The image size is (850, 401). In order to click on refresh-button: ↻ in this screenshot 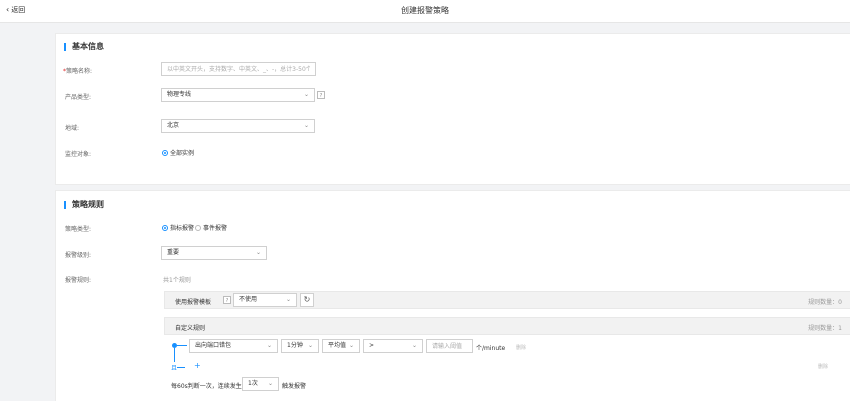, I will do `click(307, 300)`.